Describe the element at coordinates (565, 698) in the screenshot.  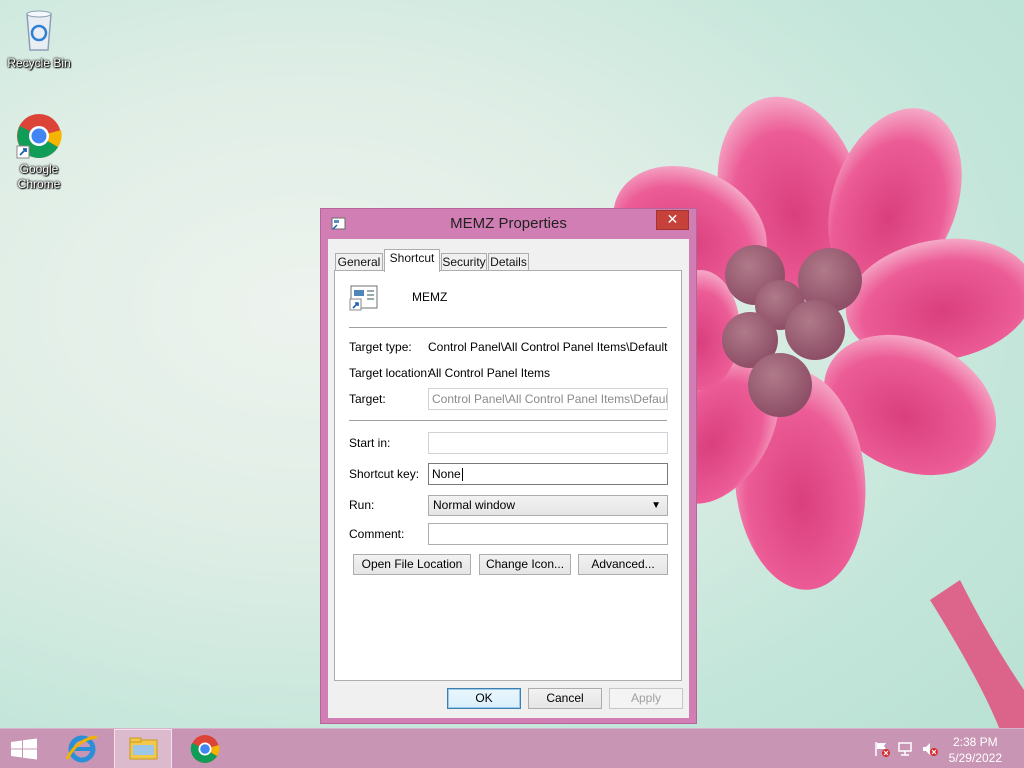
I see `cancel-button: Cancel` at that location.